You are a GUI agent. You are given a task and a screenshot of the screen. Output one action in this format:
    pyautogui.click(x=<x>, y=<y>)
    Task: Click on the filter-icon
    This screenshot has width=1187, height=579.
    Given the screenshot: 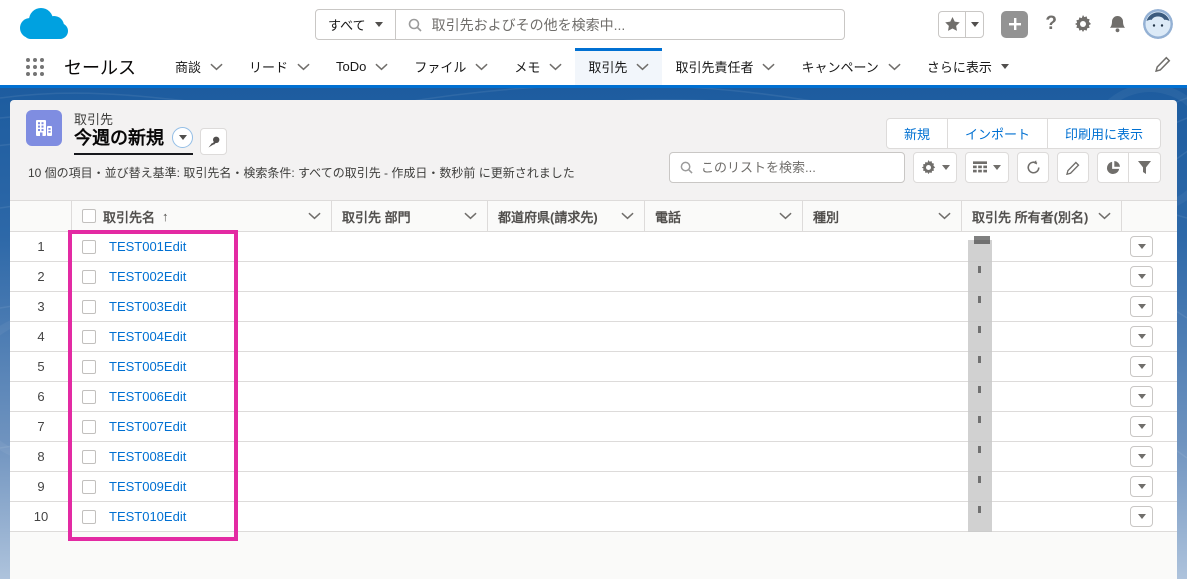 What is the action you would take?
    pyautogui.click(x=1144, y=167)
    